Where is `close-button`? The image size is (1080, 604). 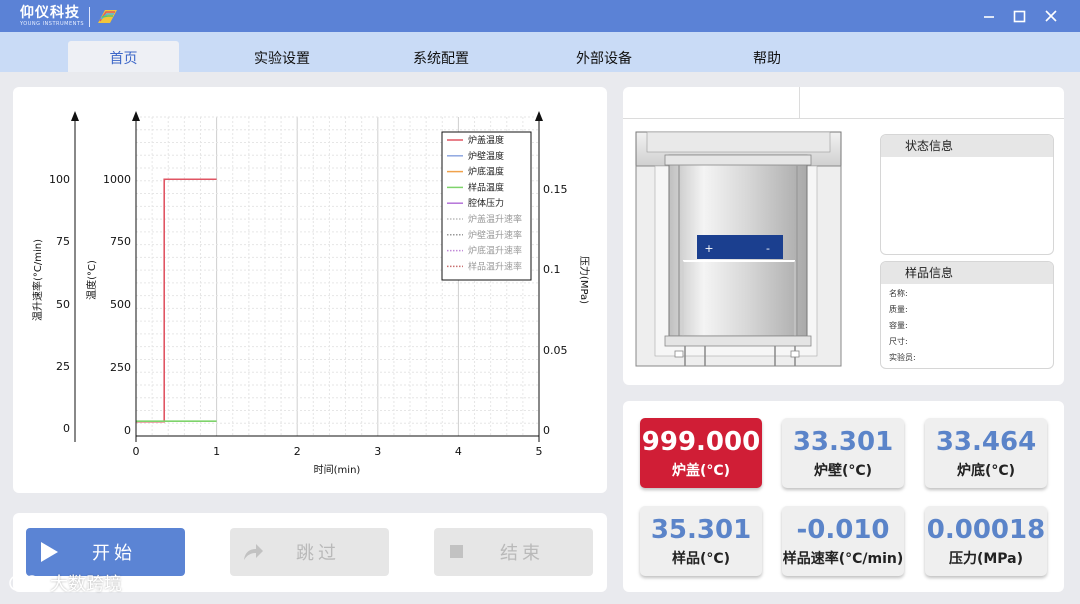
close-button is located at coordinates (1051, 16).